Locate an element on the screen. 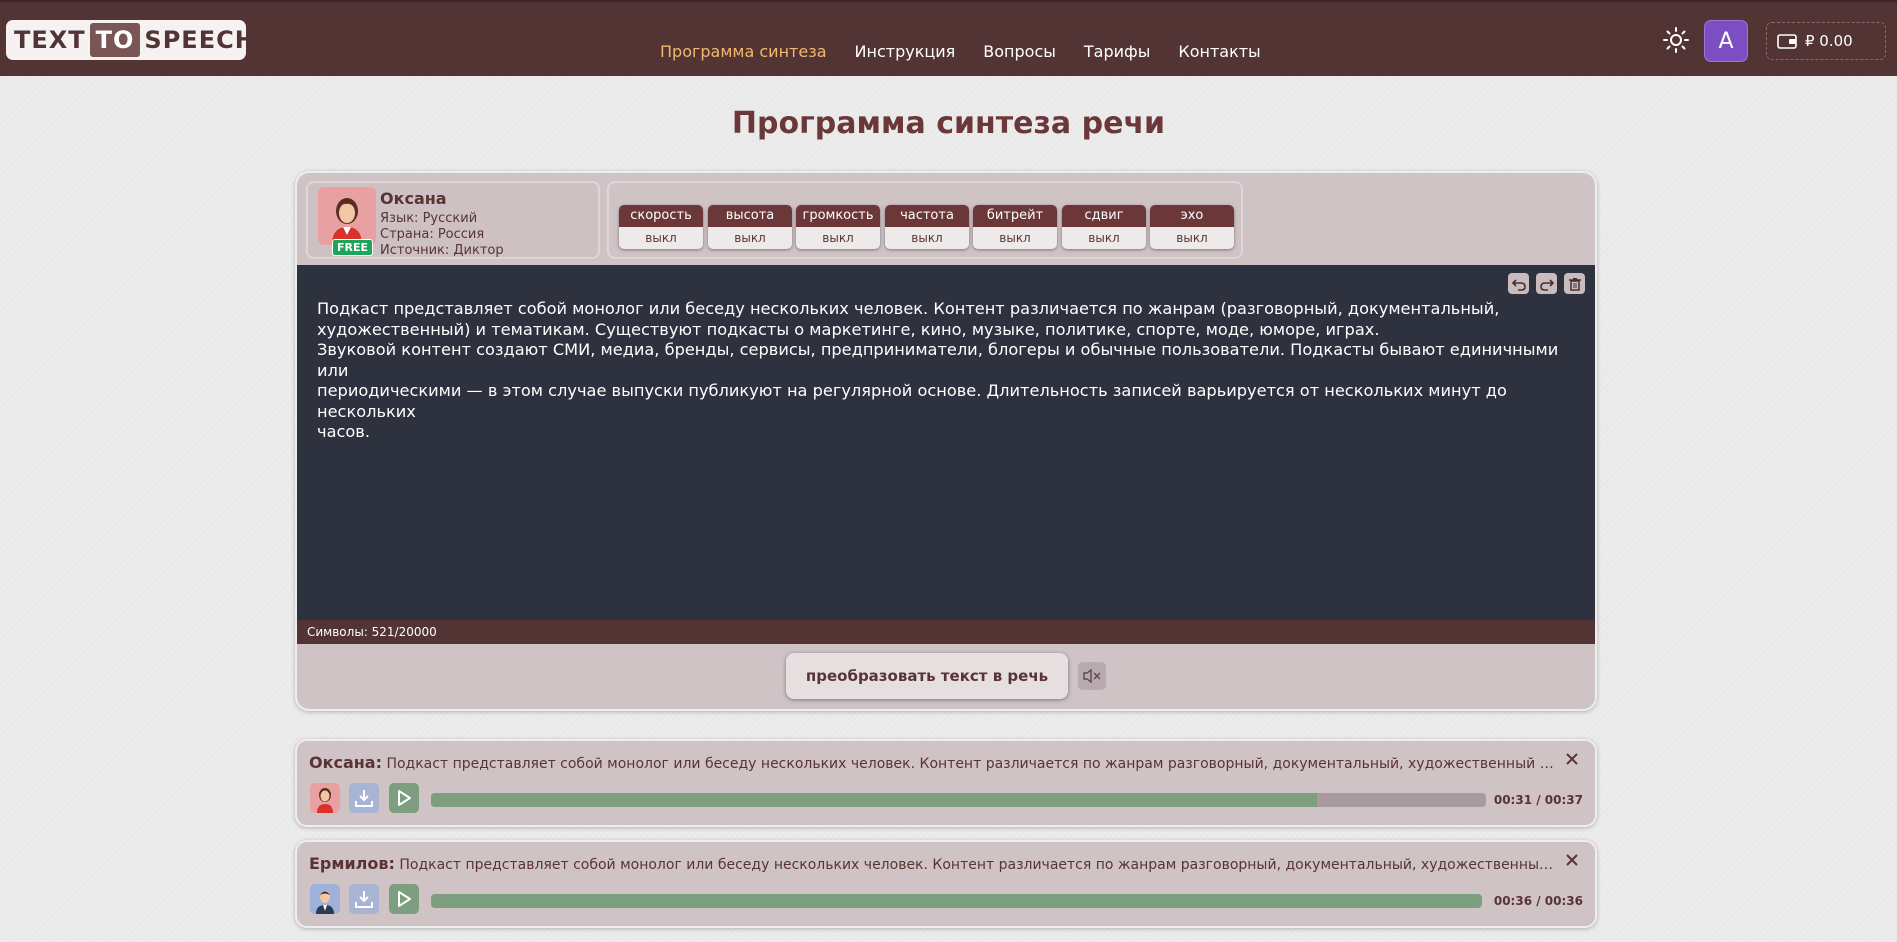 The image size is (1897, 942). convert-button: преобразовать текст в речь is located at coordinates (927, 676).